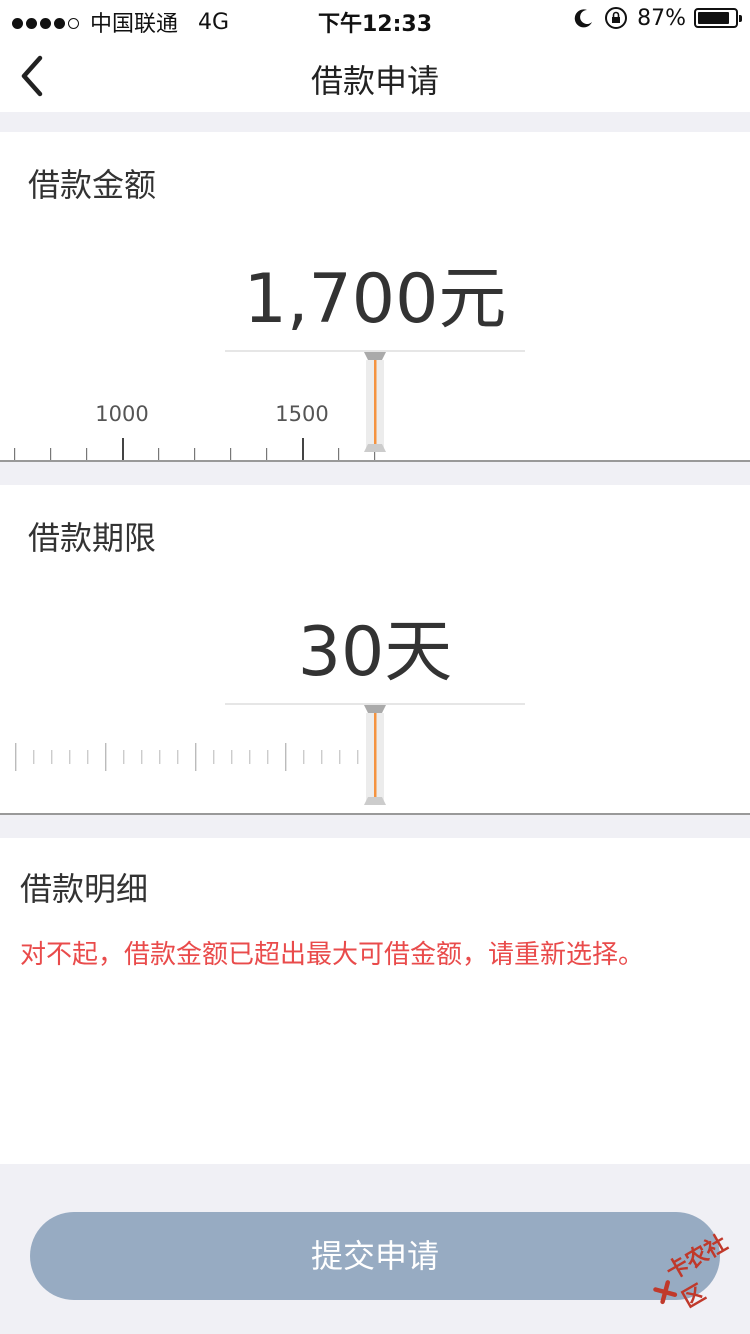 Image resolution: width=750 pixels, height=1334 pixels. What do you see at coordinates (332, 955) in the screenshot?
I see `error-message: 对不起，借款金额已超出最大可借金额，请重新选择。` at bounding box center [332, 955].